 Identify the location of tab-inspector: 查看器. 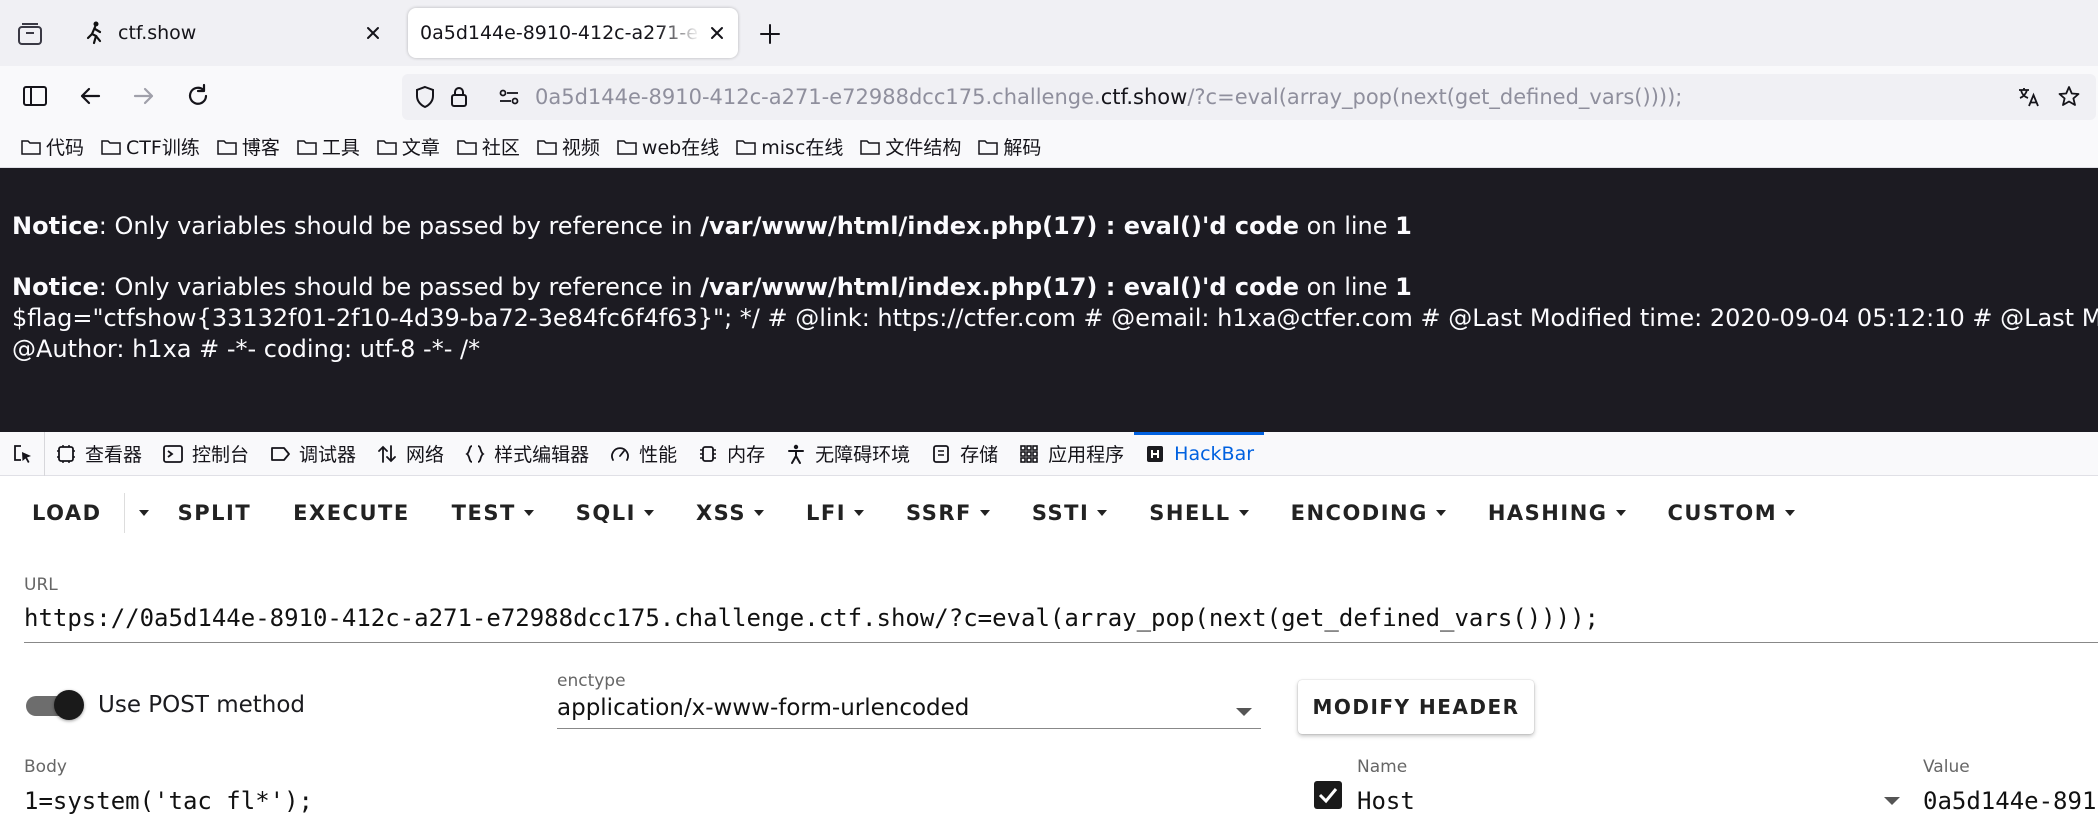
(98, 454).